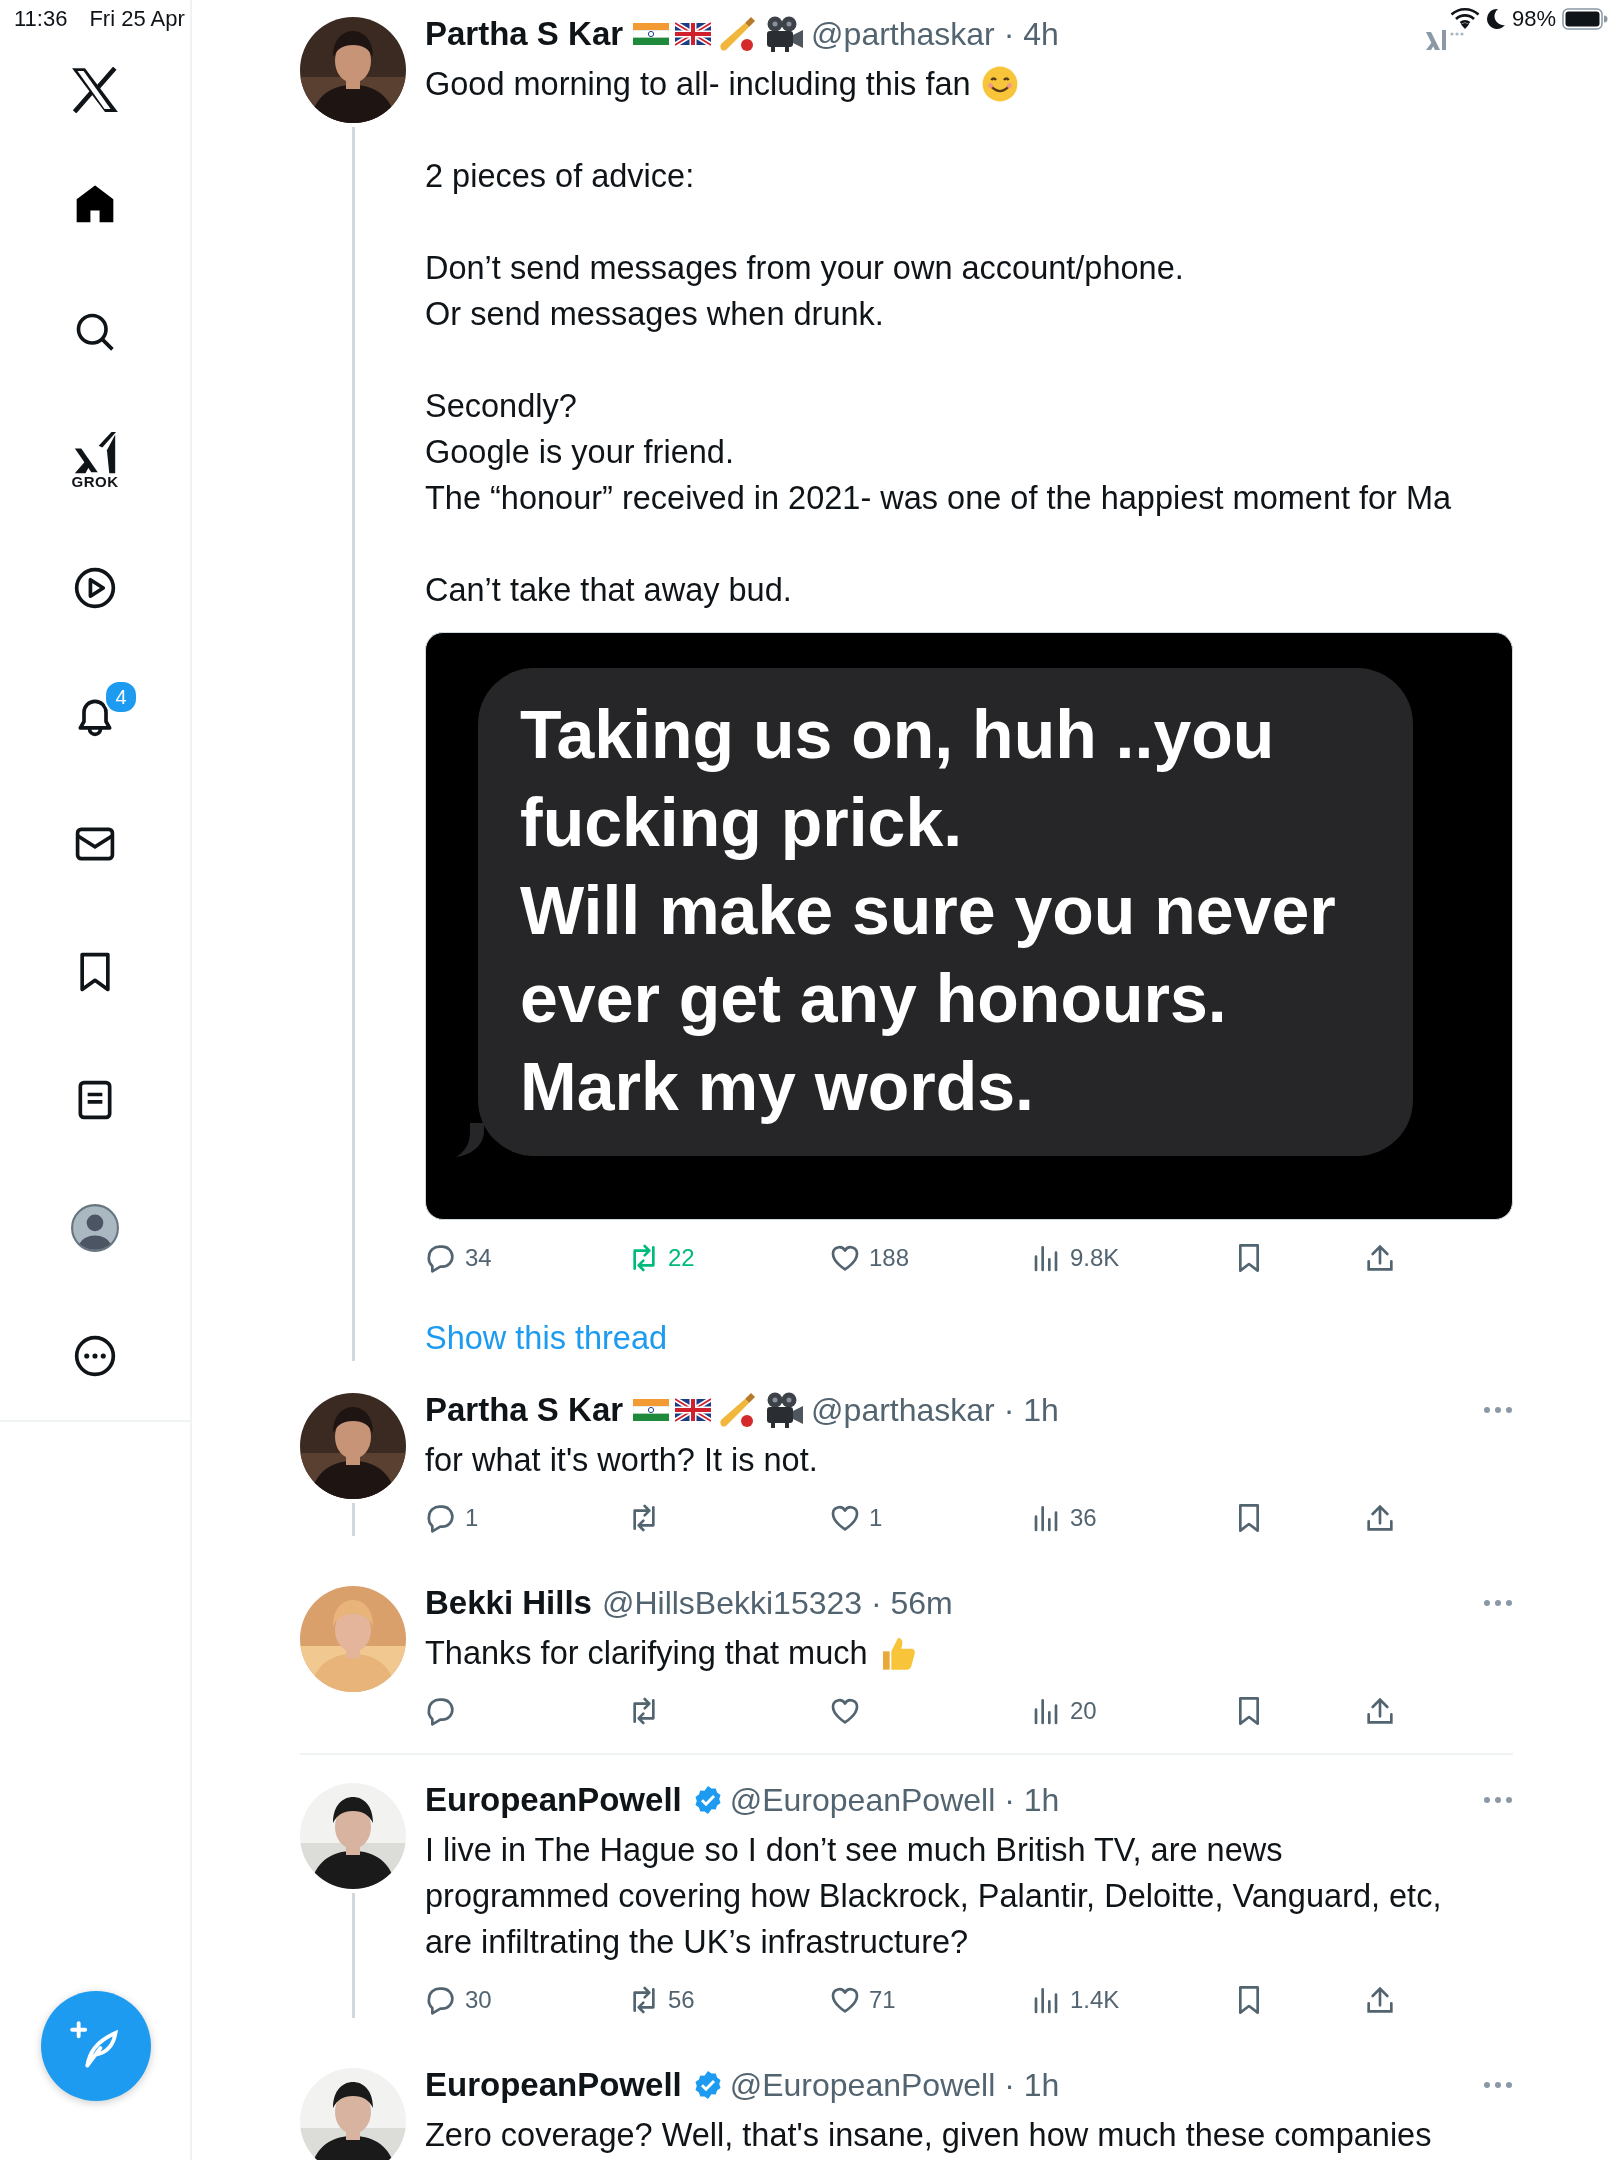  What do you see at coordinates (856, 1518) in the screenshot?
I see `like-button: 1` at bounding box center [856, 1518].